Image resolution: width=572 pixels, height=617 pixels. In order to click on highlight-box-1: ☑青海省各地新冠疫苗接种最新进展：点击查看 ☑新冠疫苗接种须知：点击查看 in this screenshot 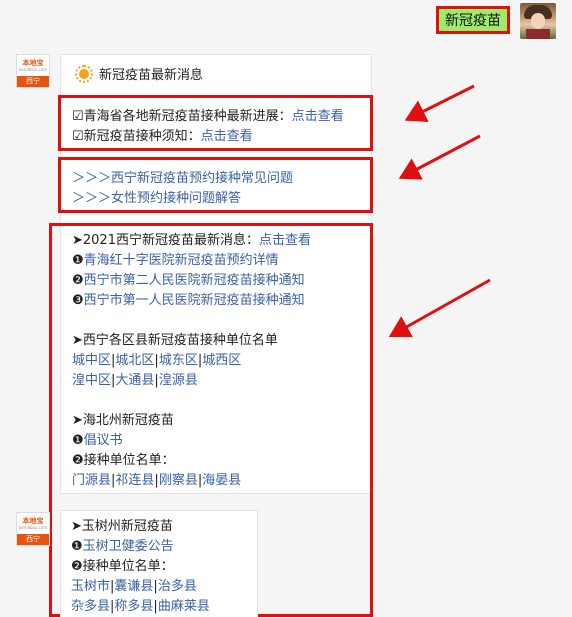, I will do `click(215, 123)`.